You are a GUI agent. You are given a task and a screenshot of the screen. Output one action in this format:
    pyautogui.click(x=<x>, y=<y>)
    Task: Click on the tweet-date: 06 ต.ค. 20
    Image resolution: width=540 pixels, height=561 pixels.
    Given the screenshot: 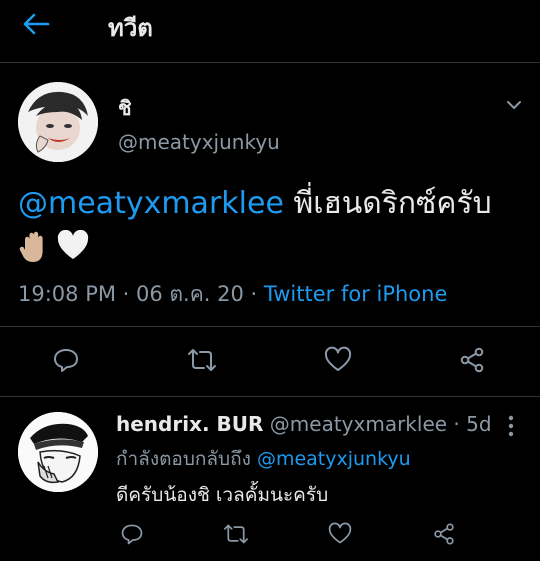 What is the action you would take?
    pyautogui.click(x=190, y=294)
    